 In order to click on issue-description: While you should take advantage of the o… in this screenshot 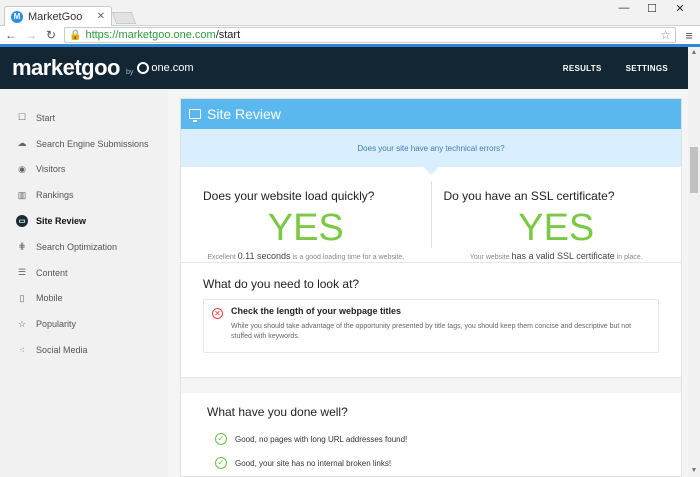, I will do `click(431, 331)`.